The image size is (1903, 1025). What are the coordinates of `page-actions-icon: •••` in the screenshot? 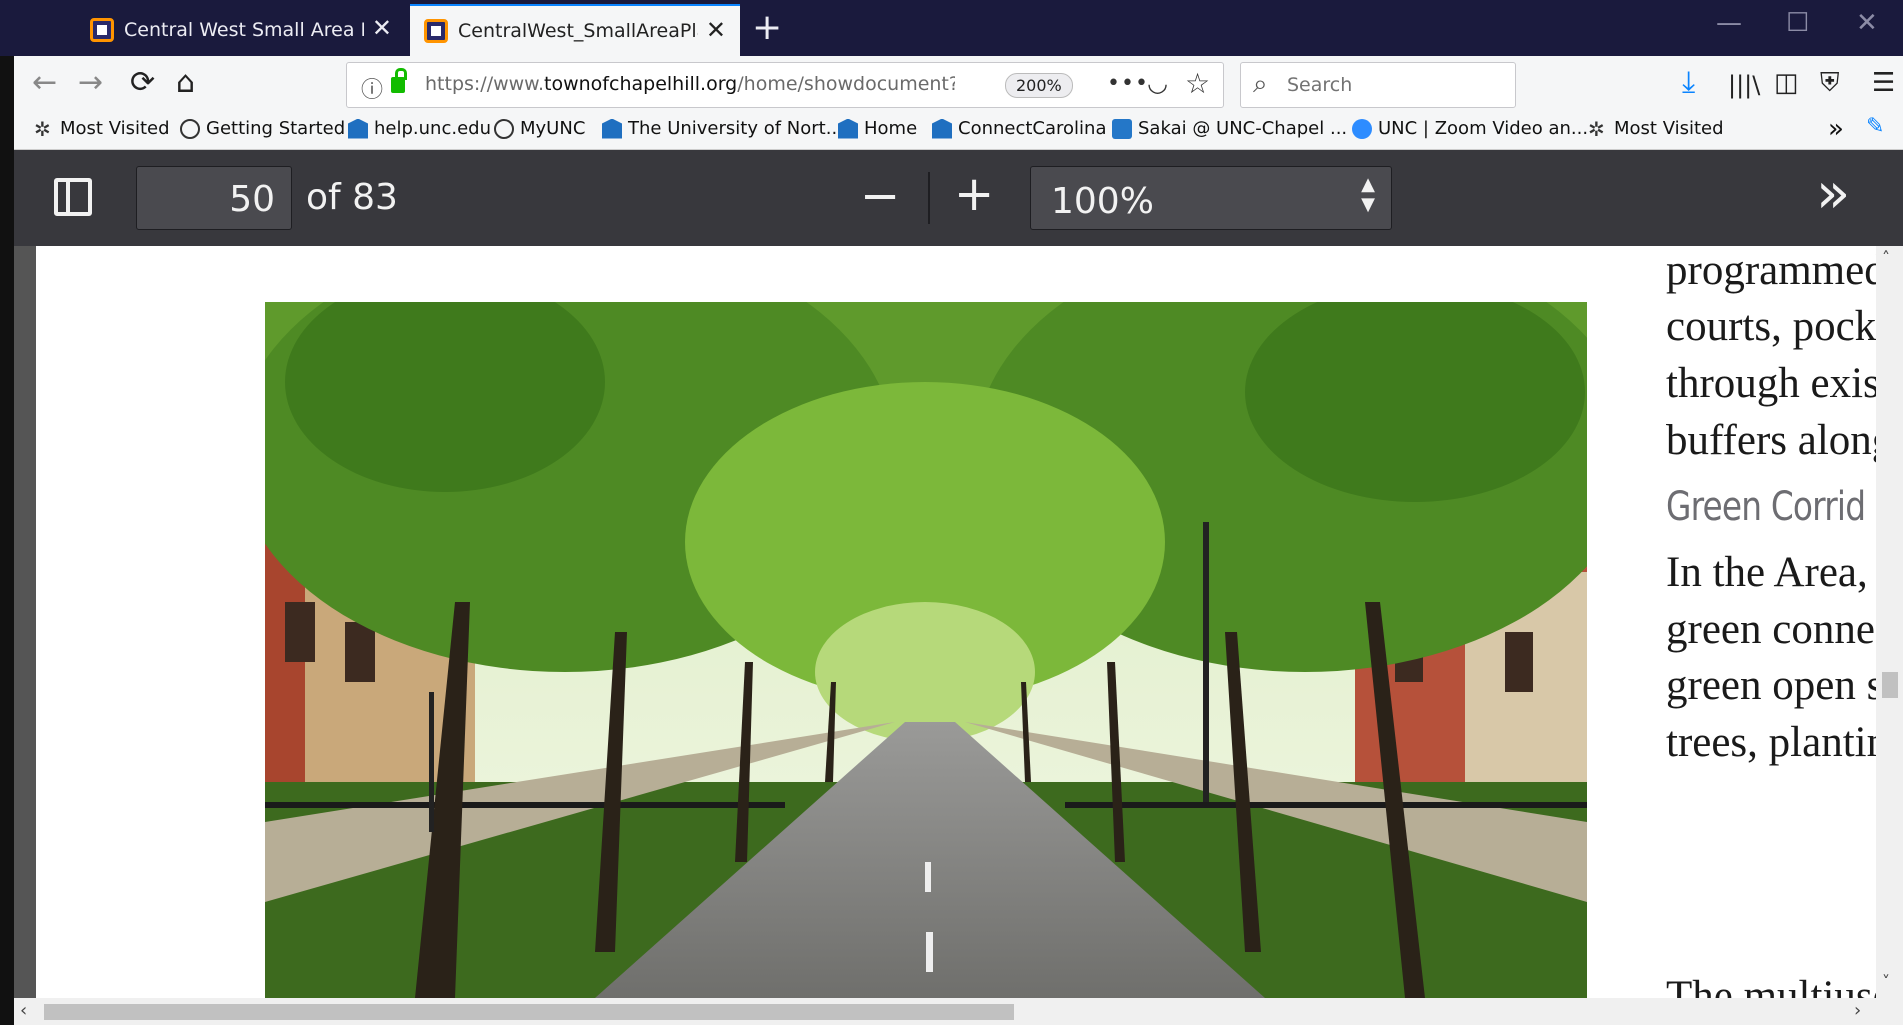 It's located at (1128, 83).